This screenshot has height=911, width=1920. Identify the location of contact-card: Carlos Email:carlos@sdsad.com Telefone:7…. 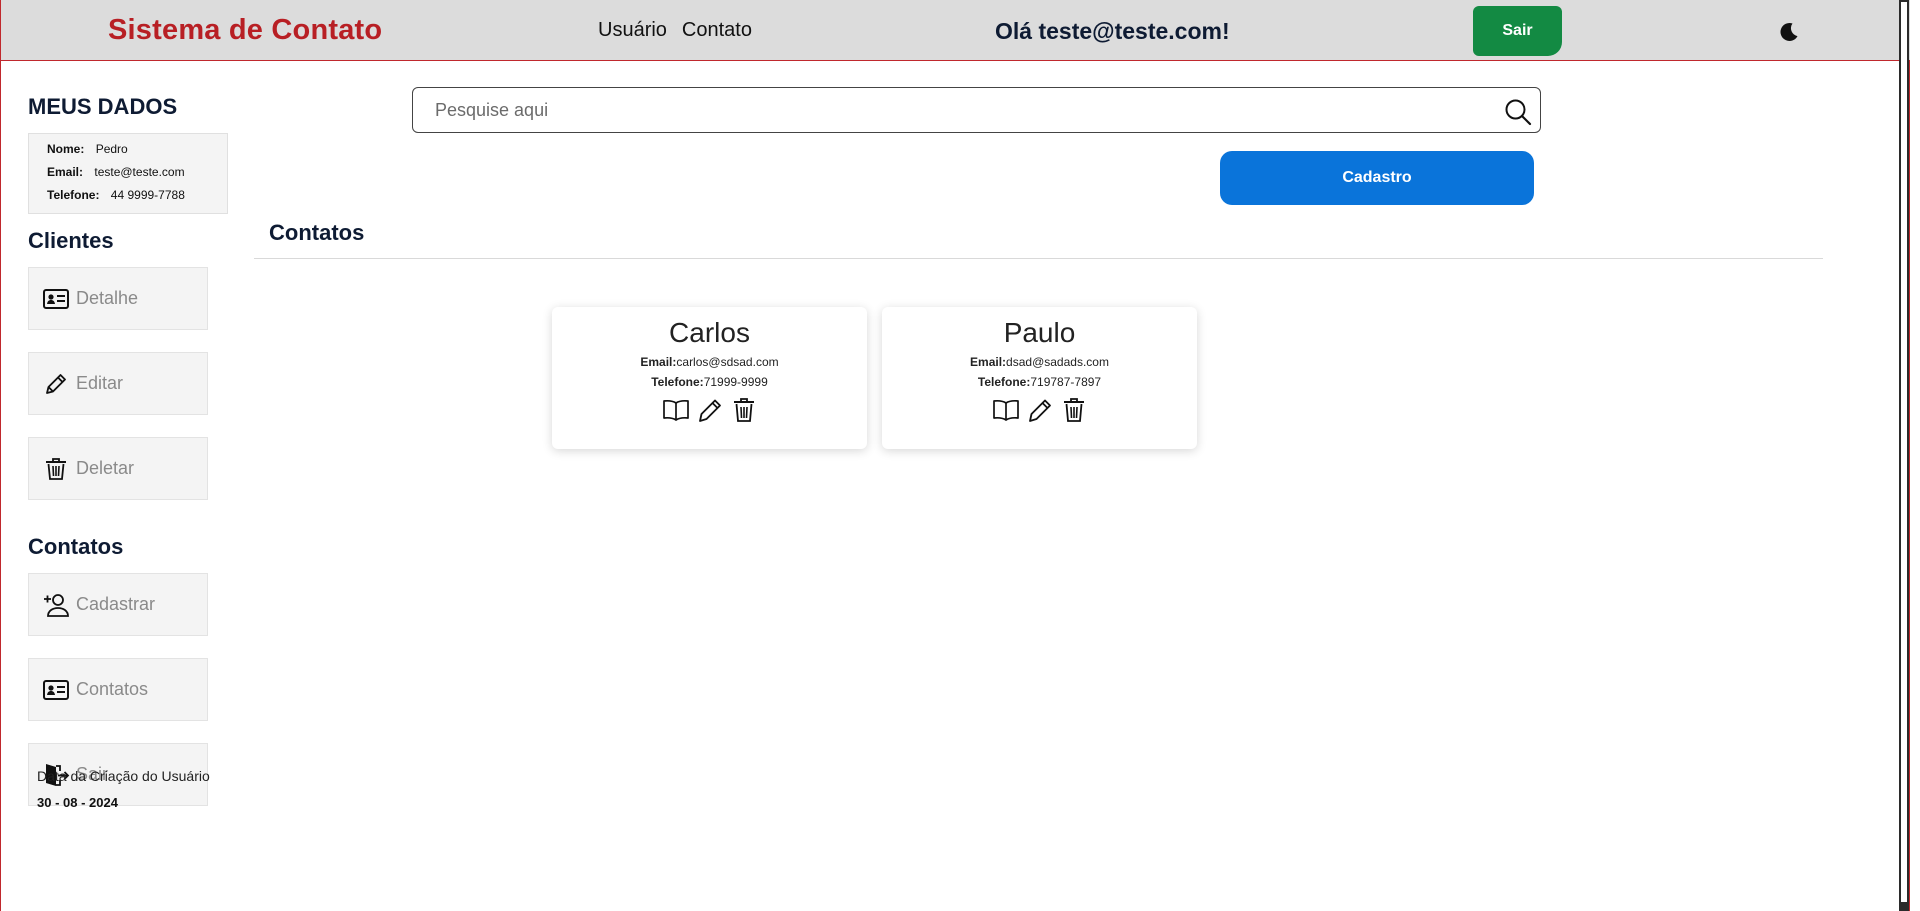
(709, 378).